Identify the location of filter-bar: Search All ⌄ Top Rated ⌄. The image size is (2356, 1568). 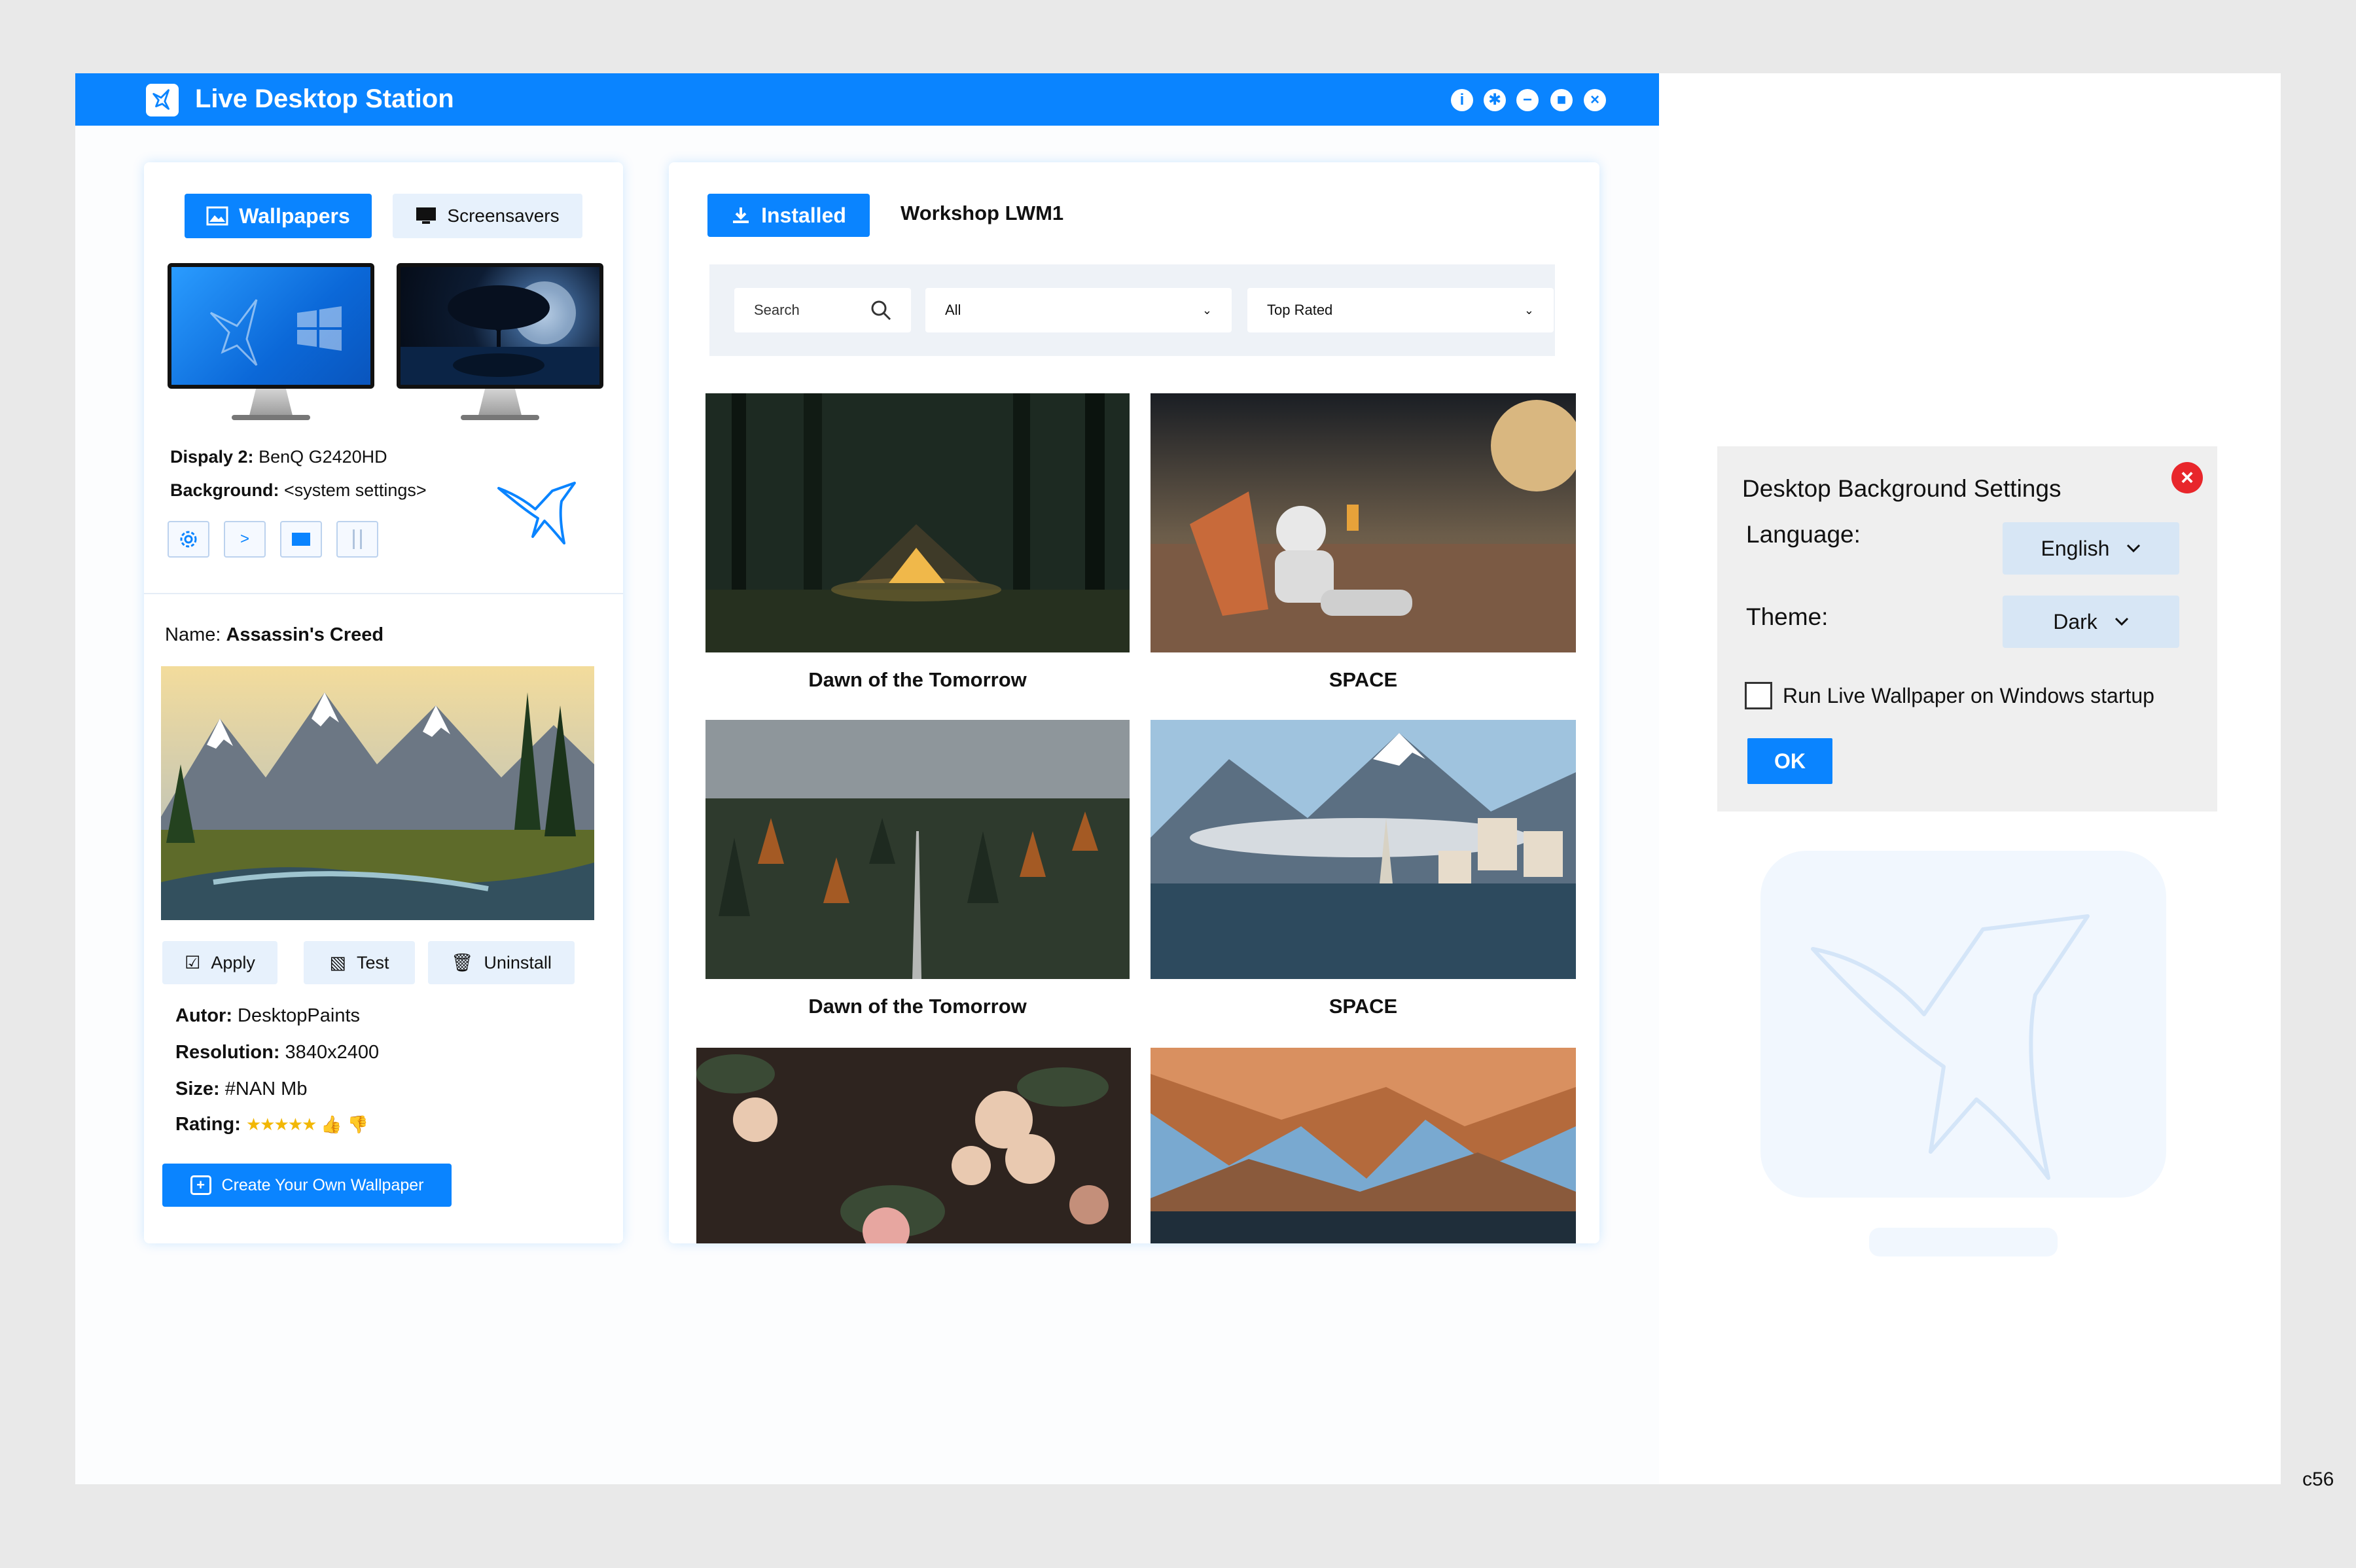
(1132, 310).